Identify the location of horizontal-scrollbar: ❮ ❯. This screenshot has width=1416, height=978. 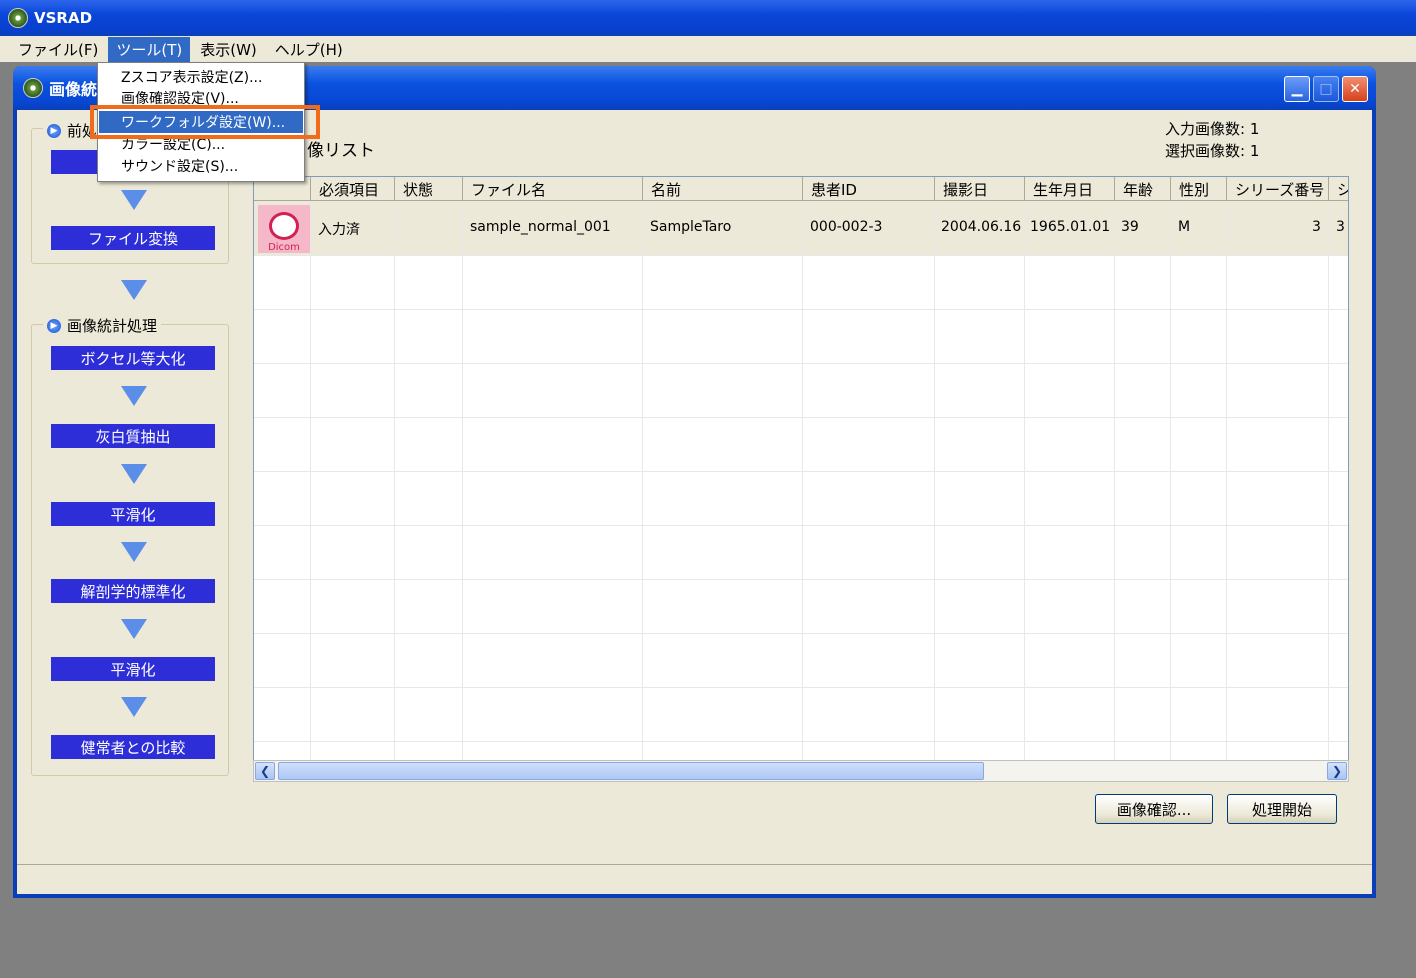
(801, 771).